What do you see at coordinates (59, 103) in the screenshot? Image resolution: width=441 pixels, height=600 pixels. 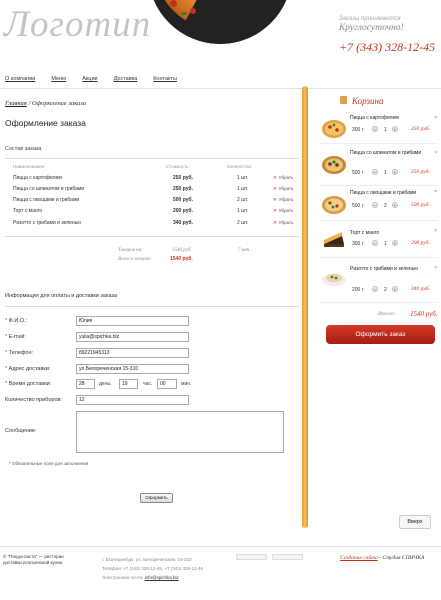 I see `breadcrumb-current: Оформление заказа` at bounding box center [59, 103].